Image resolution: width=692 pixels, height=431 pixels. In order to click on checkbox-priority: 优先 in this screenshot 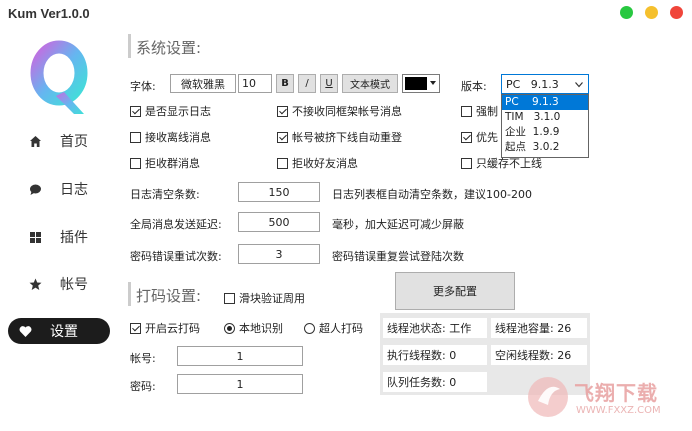, I will do `click(479, 137)`.